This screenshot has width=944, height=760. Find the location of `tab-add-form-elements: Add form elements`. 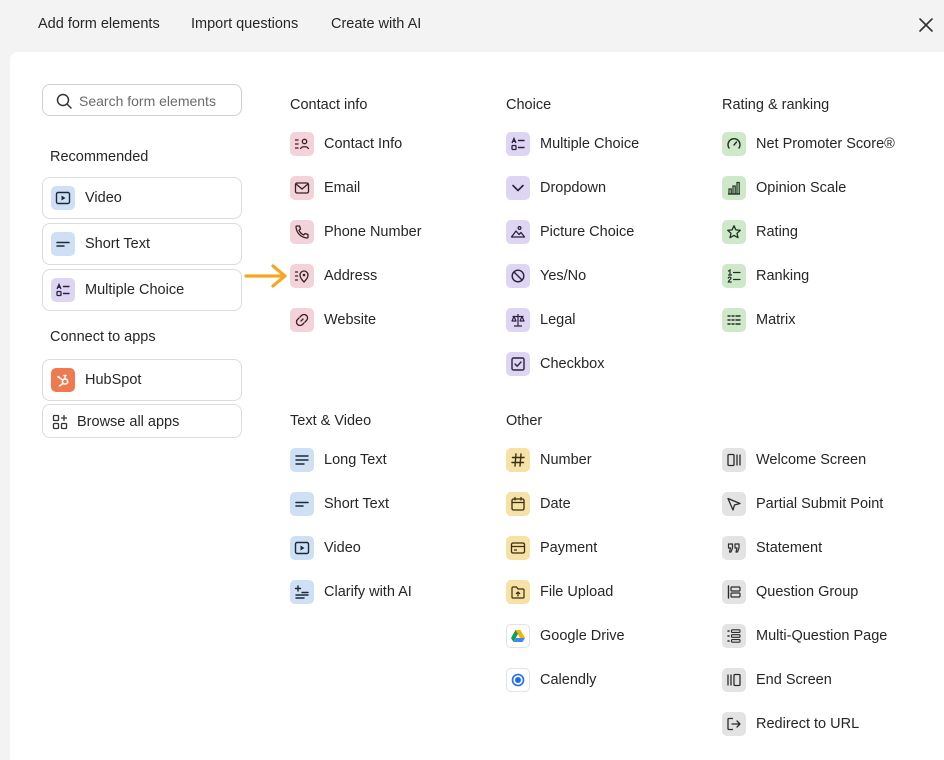

tab-add-form-elements: Add form elements is located at coordinates (99, 24).